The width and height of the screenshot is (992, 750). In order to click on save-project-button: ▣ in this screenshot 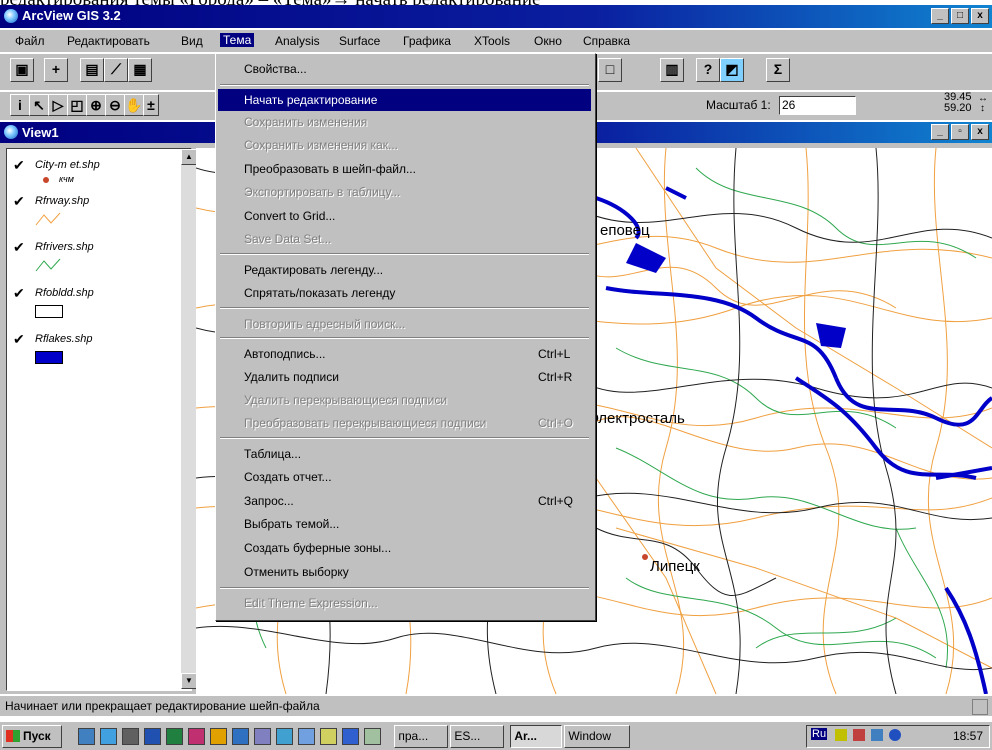, I will do `click(22, 70)`.